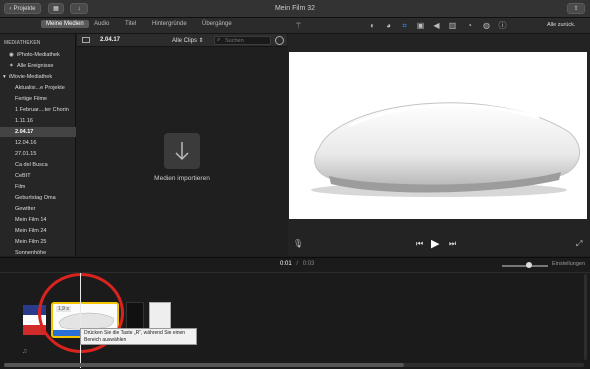  Describe the element at coordinates (435, 243) in the screenshot. I see `play-button: ▶` at that location.